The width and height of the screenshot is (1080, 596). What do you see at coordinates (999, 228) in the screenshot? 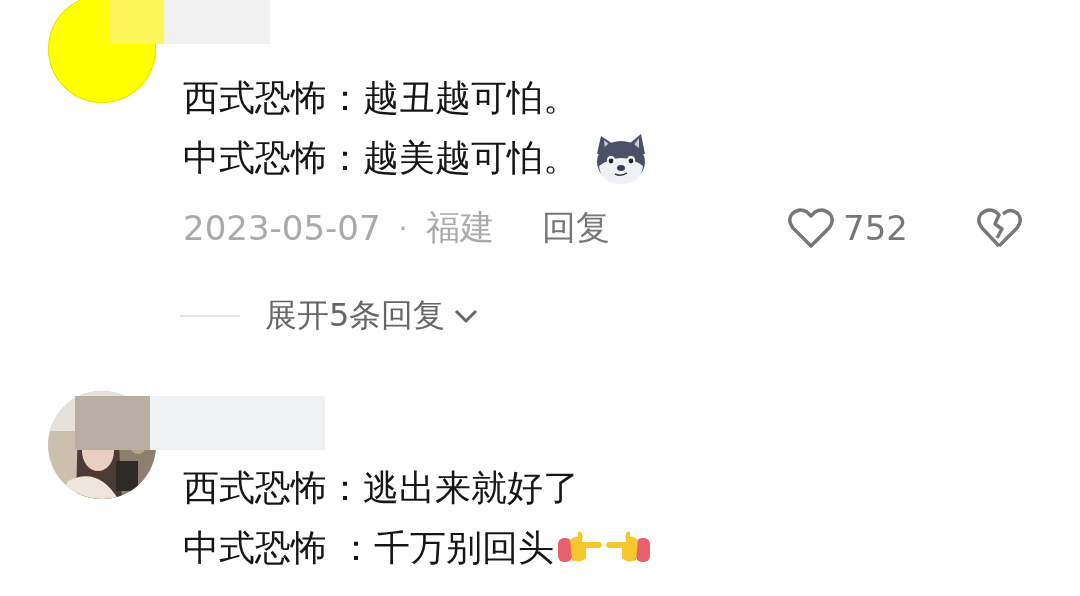
I see `broken-heart-icon` at bounding box center [999, 228].